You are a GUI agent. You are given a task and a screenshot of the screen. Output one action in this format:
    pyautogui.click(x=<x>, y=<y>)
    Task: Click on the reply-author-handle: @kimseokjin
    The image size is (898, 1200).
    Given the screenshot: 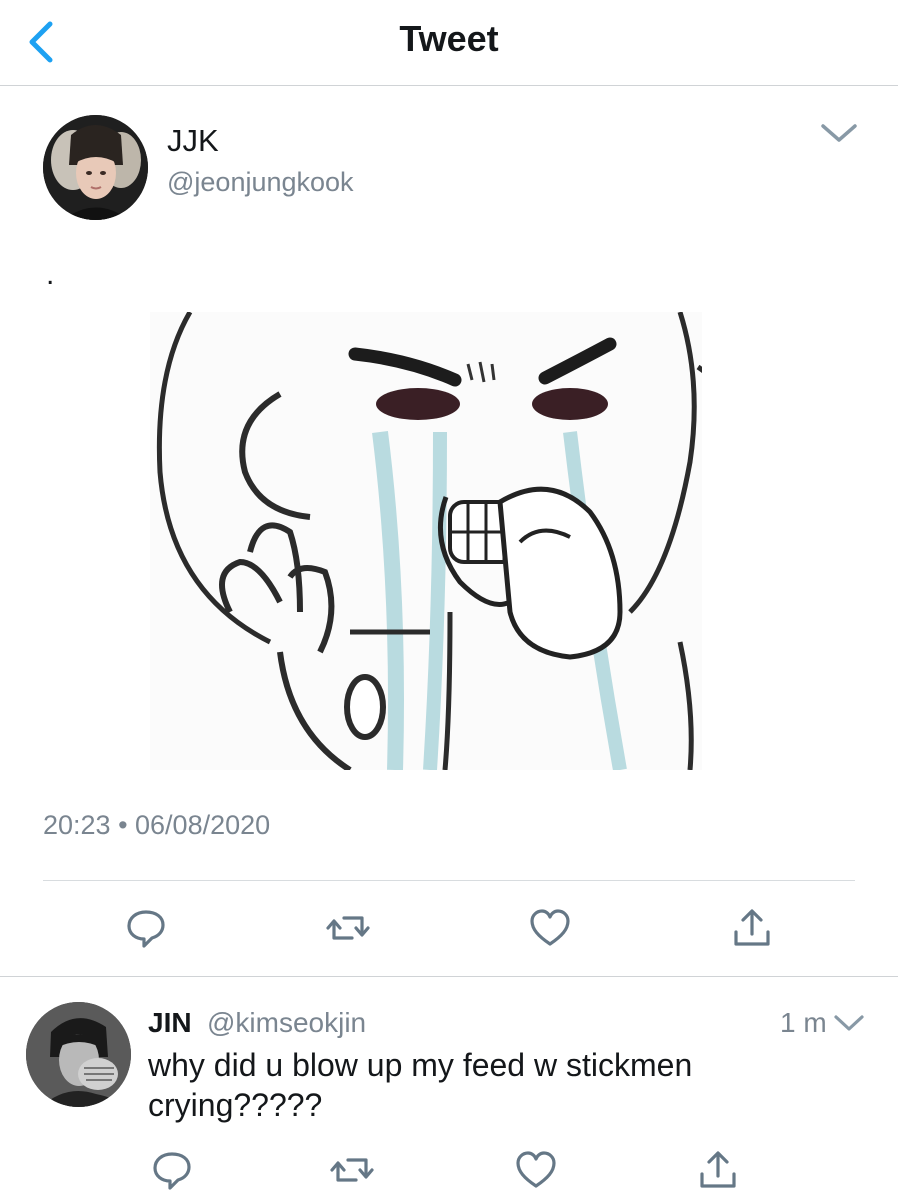 What is the action you would take?
    pyautogui.click(x=286, y=1023)
    